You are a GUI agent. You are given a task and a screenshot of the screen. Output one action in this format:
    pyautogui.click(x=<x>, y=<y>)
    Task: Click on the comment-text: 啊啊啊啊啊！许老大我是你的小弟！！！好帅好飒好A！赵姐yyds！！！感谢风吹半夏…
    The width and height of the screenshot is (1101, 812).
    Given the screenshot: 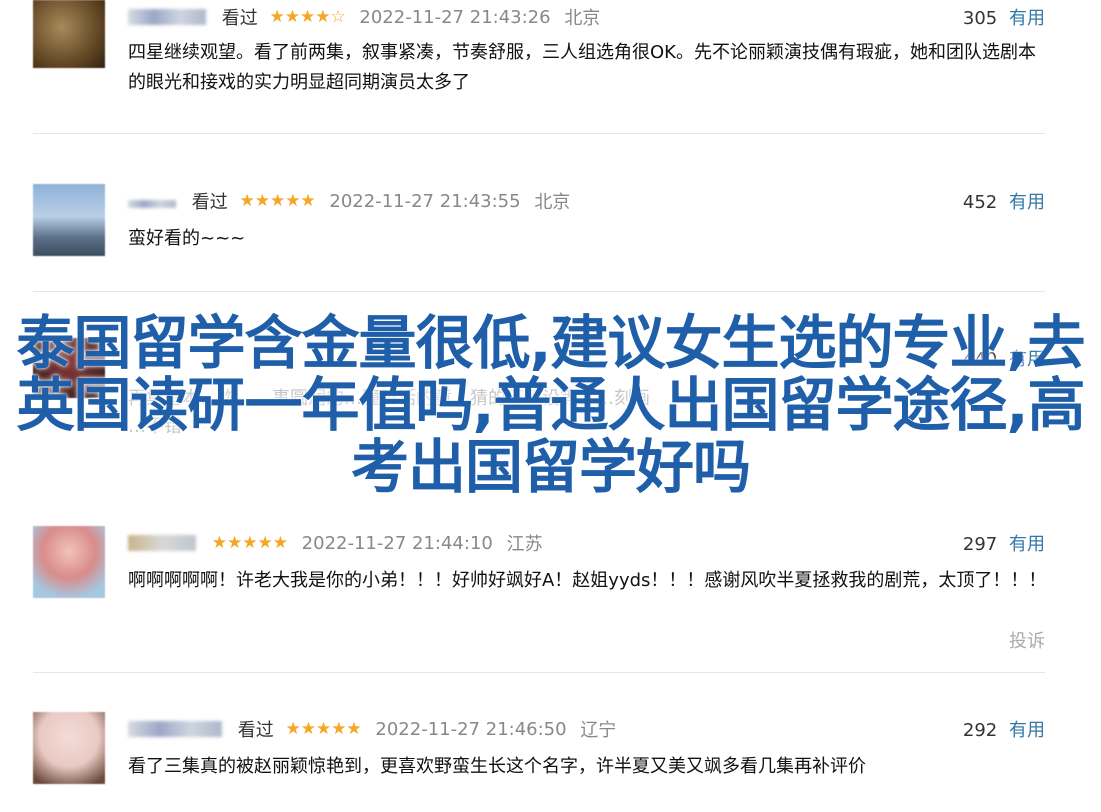 What is the action you would take?
    pyautogui.click(x=587, y=580)
    